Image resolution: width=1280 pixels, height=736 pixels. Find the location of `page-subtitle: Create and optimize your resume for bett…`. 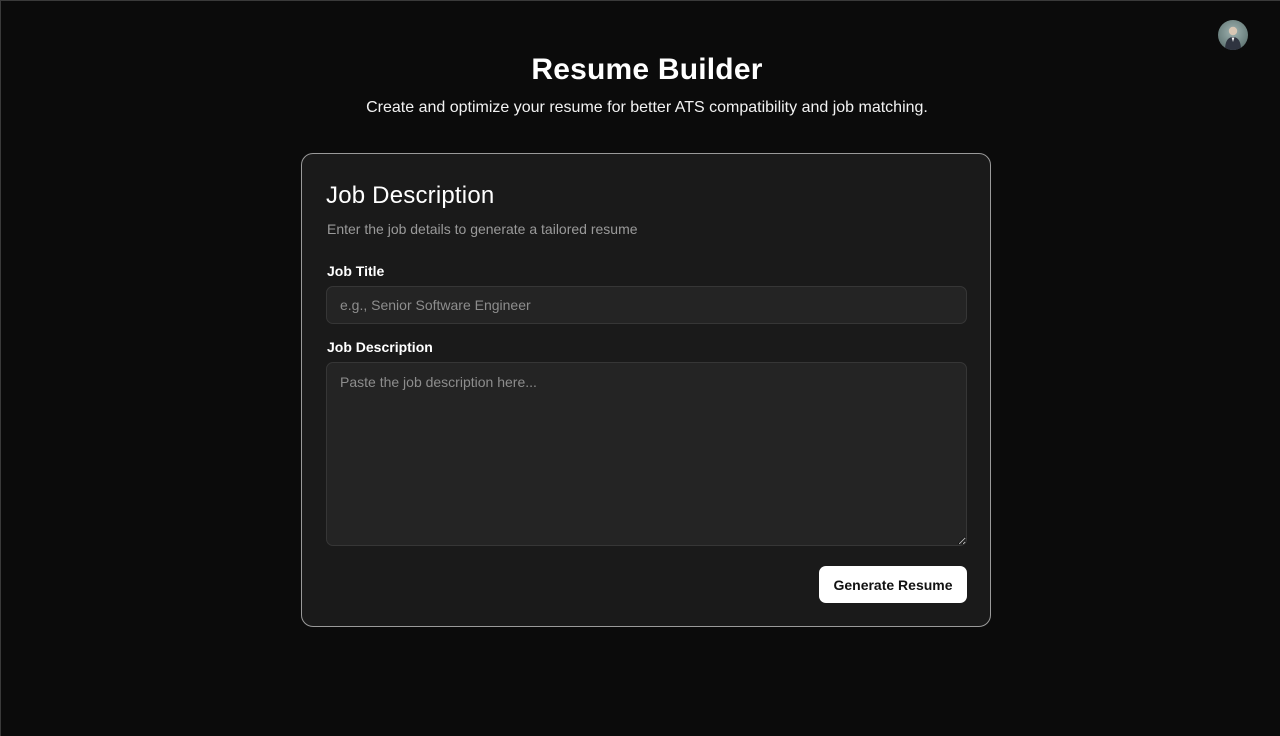

page-subtitle: Create and optimize your resume for bett… is located at coordinates (647, 107).